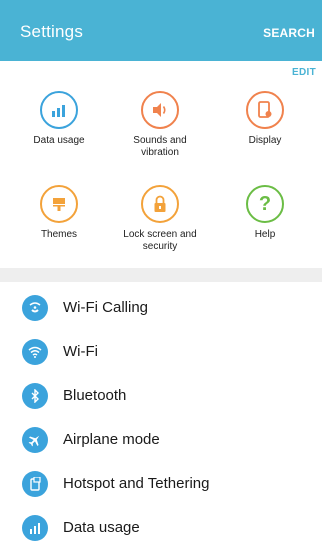 The image size is (322, 555). Describe the element at coordinates (35, 308) in the screenshot. I see `wifi-calling-icon` at that location.